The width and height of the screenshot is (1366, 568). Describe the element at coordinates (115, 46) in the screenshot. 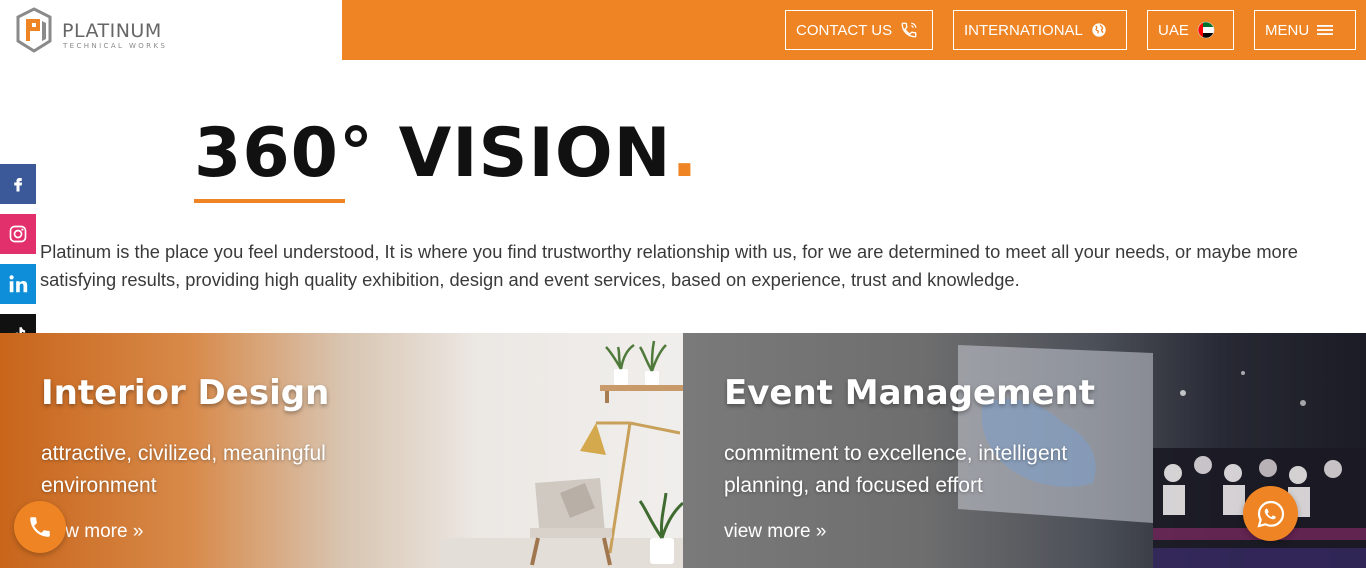

I see `logo-subtitle: TECHNICAL WORKS` at that location.